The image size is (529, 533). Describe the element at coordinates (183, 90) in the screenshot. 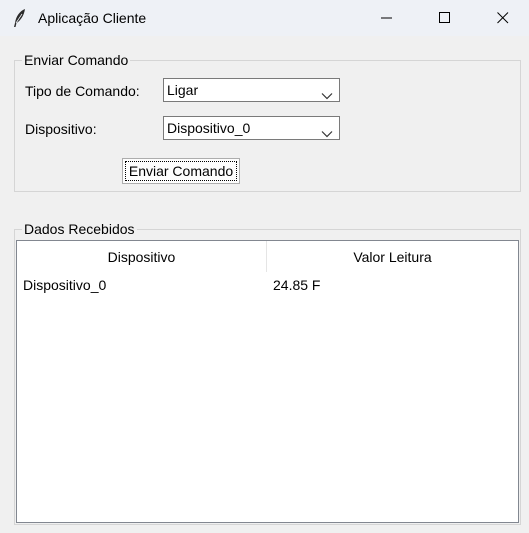

I see `command-type-value: Ligar` at that location.